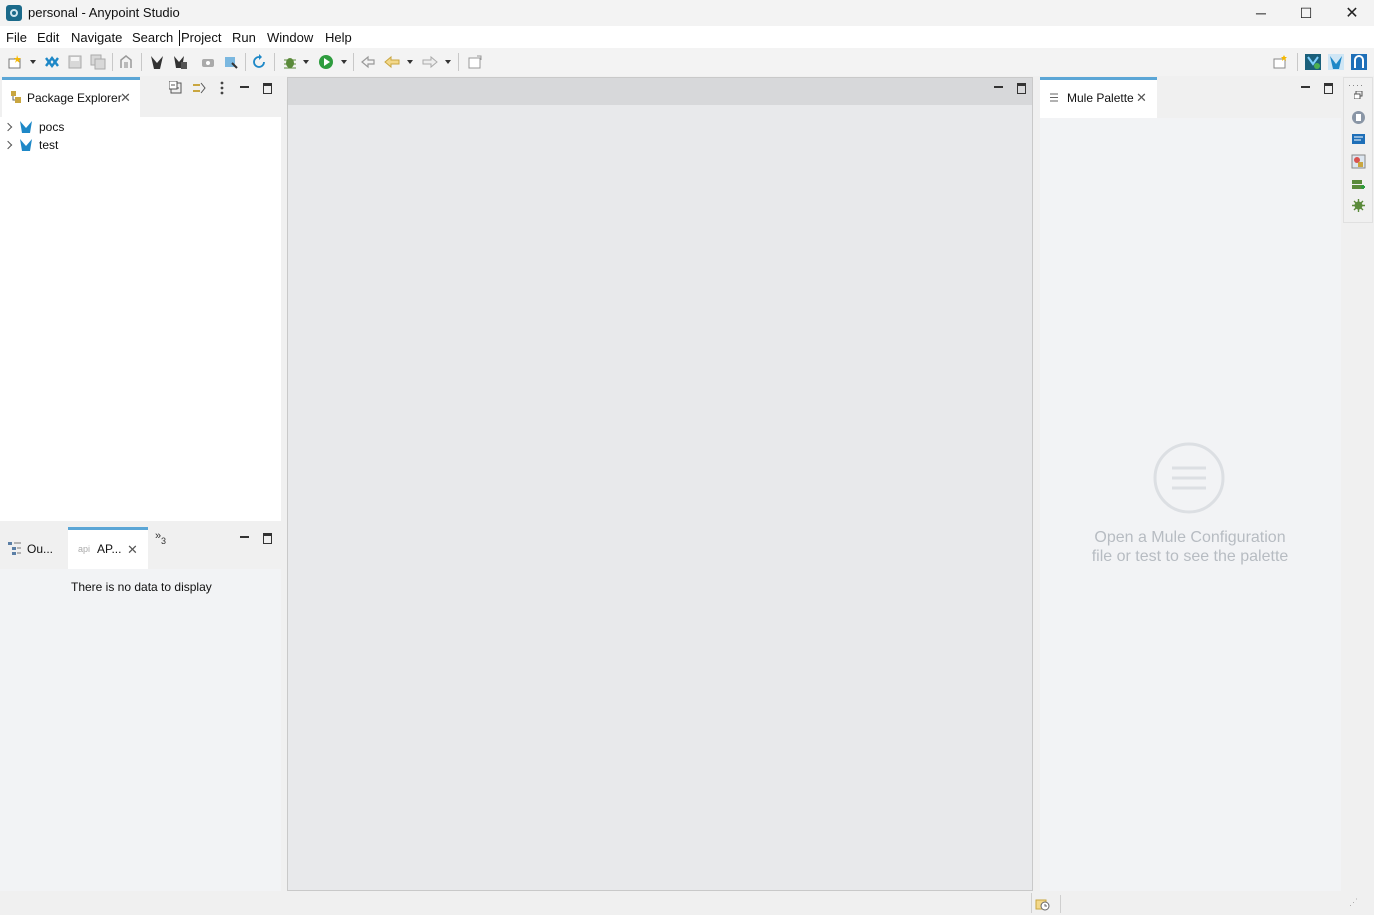 The height and width of the screenshot is (915, 1374). What do you see at coordinates (152, 37) in the screenshot?
I see `menu-search: Search` at bounding box center [152, 37].